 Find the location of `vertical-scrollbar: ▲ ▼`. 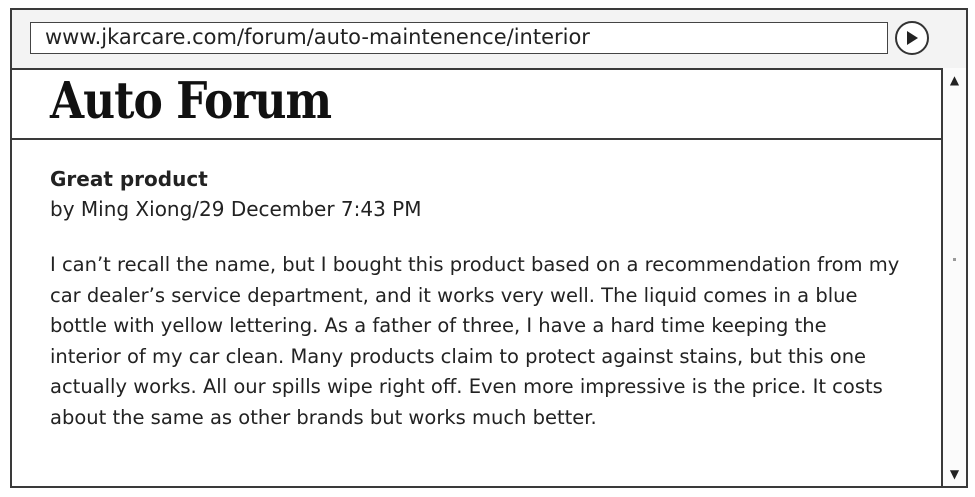

vertical-scrollbar: ▲ ▼ is located at coordinates (953, 277).